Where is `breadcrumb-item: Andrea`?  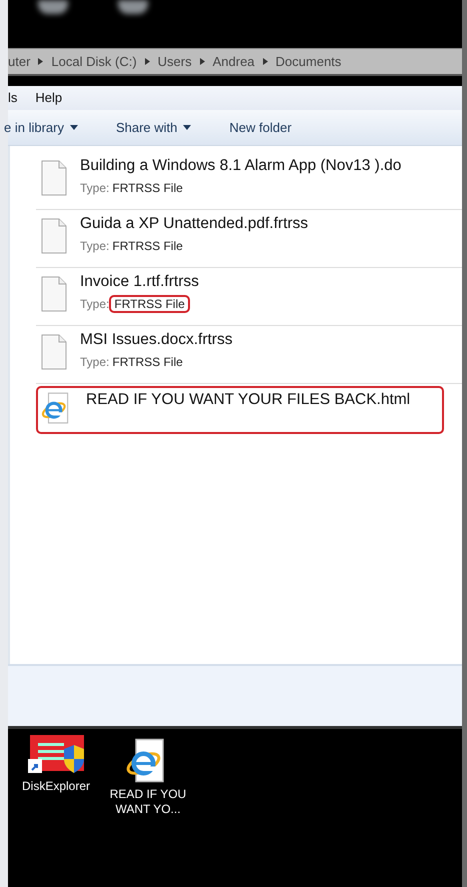
breadcrumb-item: Andrea is located at coordinates (233, 62).